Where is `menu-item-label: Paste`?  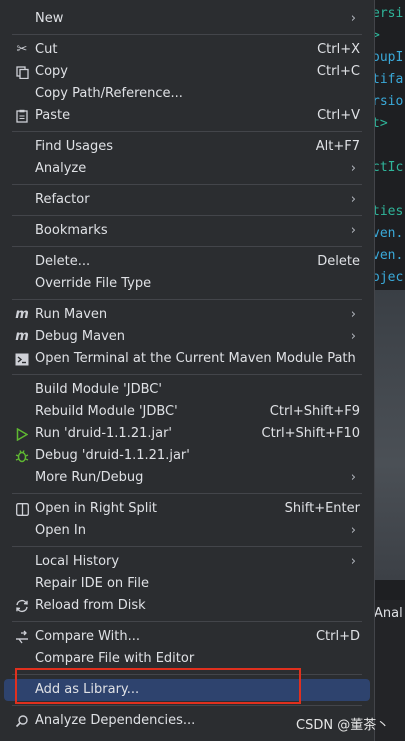
menu-item-label: Paste is located at coordinates (53, 115).